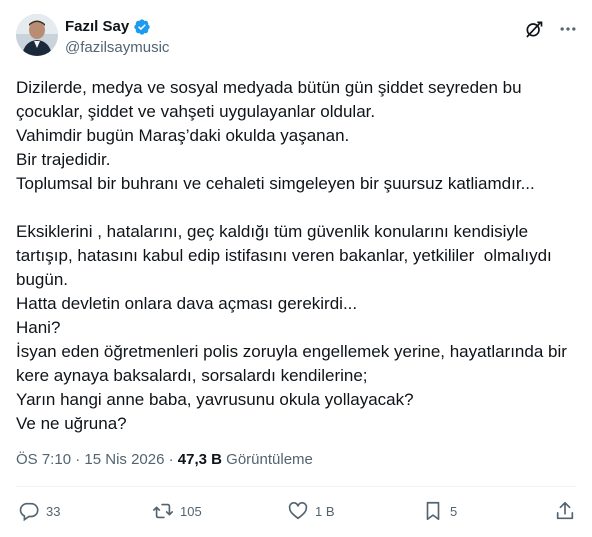  I want to click on share-icon, so click(565, 510).